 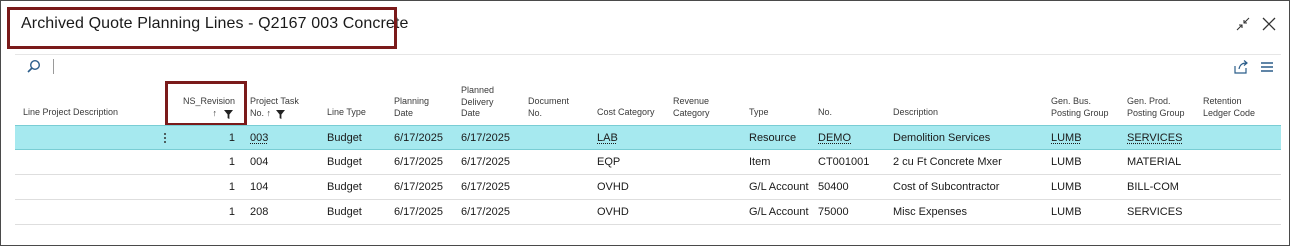 What do you see at coordinates (941, 138) in the screenshot?
I see `cell-description: Demolition Services` at bounding box center [941, 138].